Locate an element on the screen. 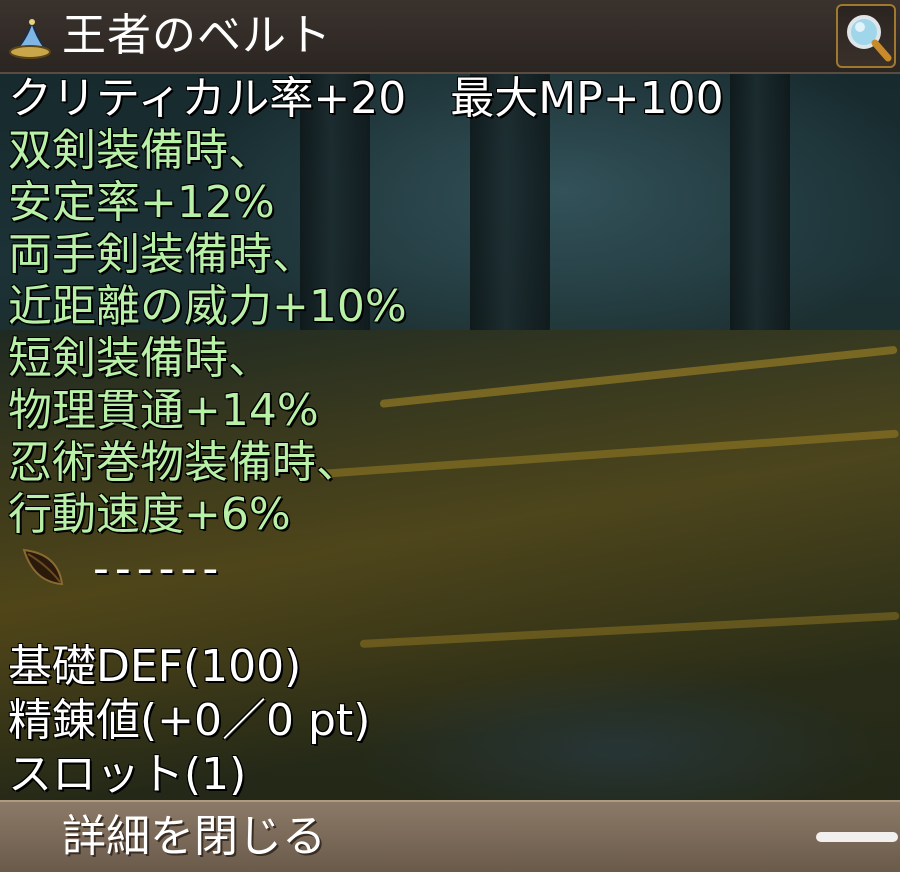 This screenshot has height=872, width=900. effect-line: 短剣装備時、 is located at coordinates (140, 358).